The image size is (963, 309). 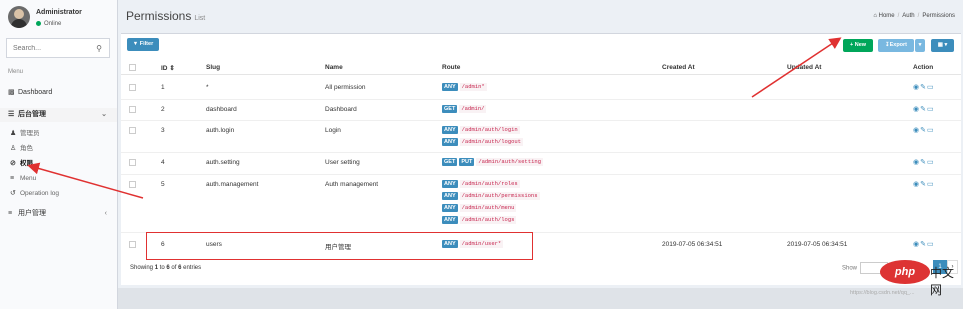 I want to click on arrow-to-new-button, so click(x=796, y=67).